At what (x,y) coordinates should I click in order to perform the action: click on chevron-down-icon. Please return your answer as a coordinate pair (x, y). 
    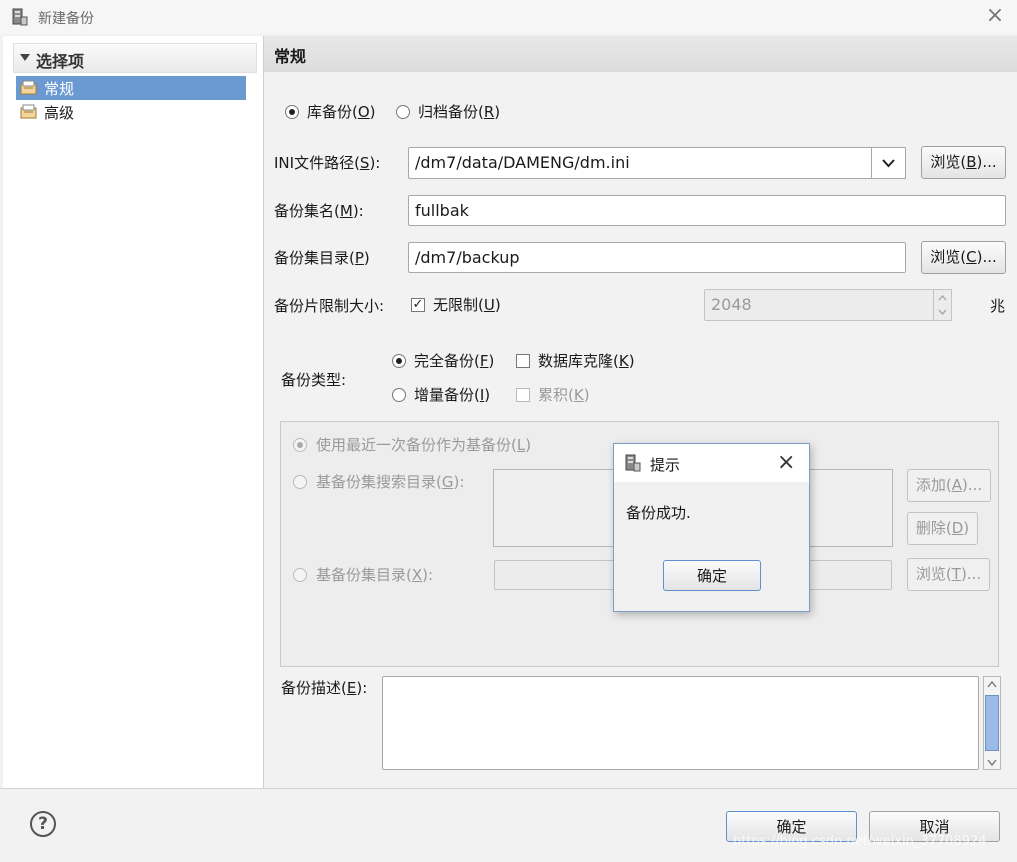
    Looking at the image, I should click on (888, 163).